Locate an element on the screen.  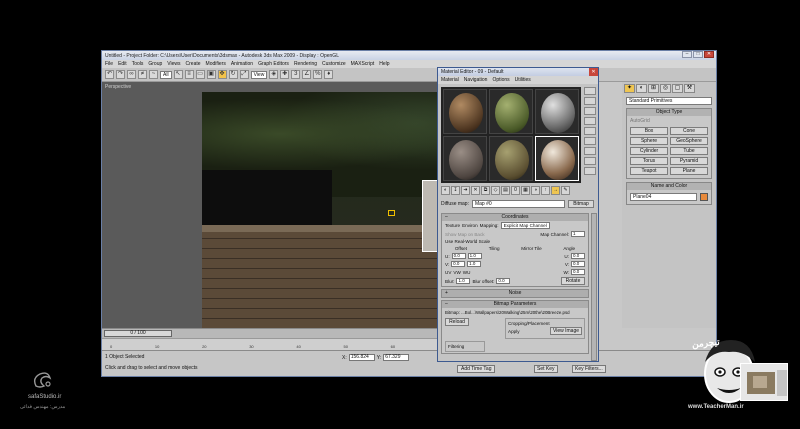
make-preview-icon is located at coordinates (590, 141).